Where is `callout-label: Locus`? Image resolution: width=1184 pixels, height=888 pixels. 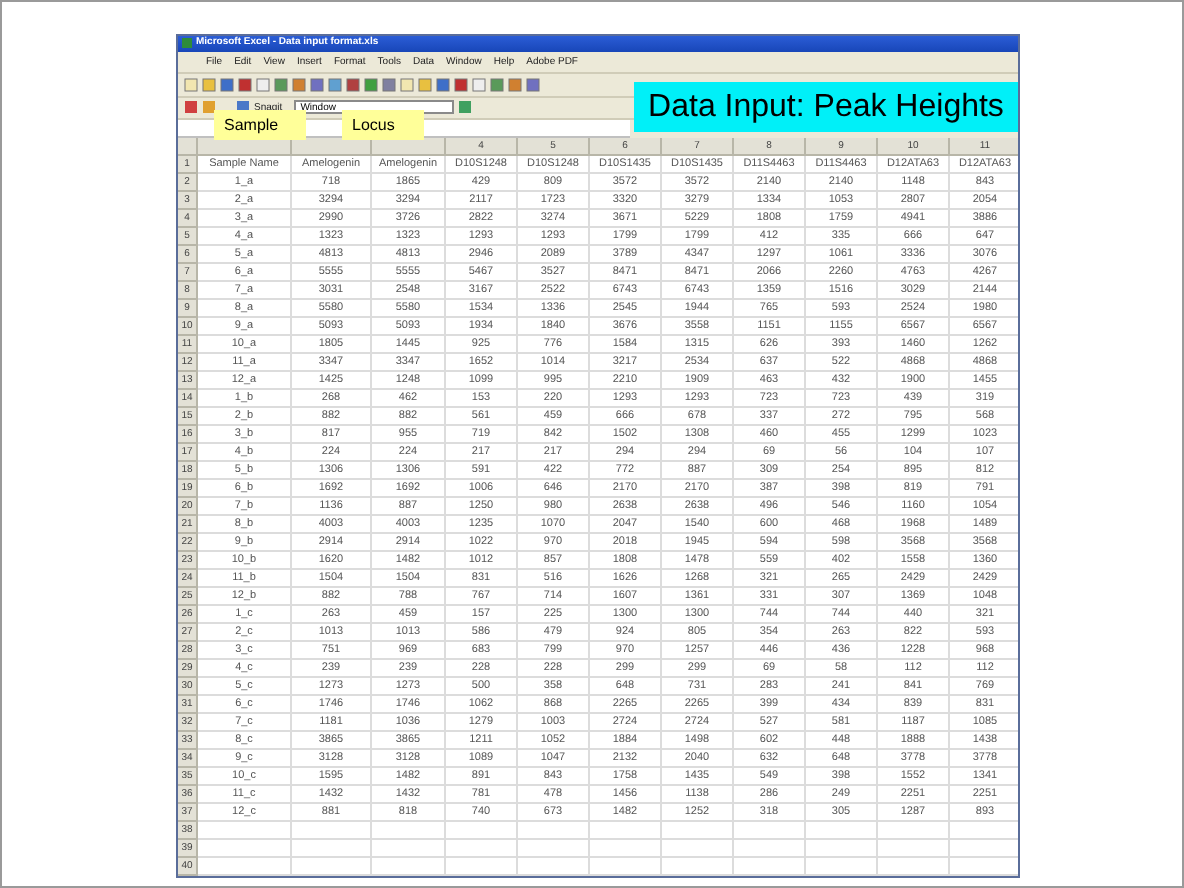 callout-label: Locus is located at coordinates (383, 125).